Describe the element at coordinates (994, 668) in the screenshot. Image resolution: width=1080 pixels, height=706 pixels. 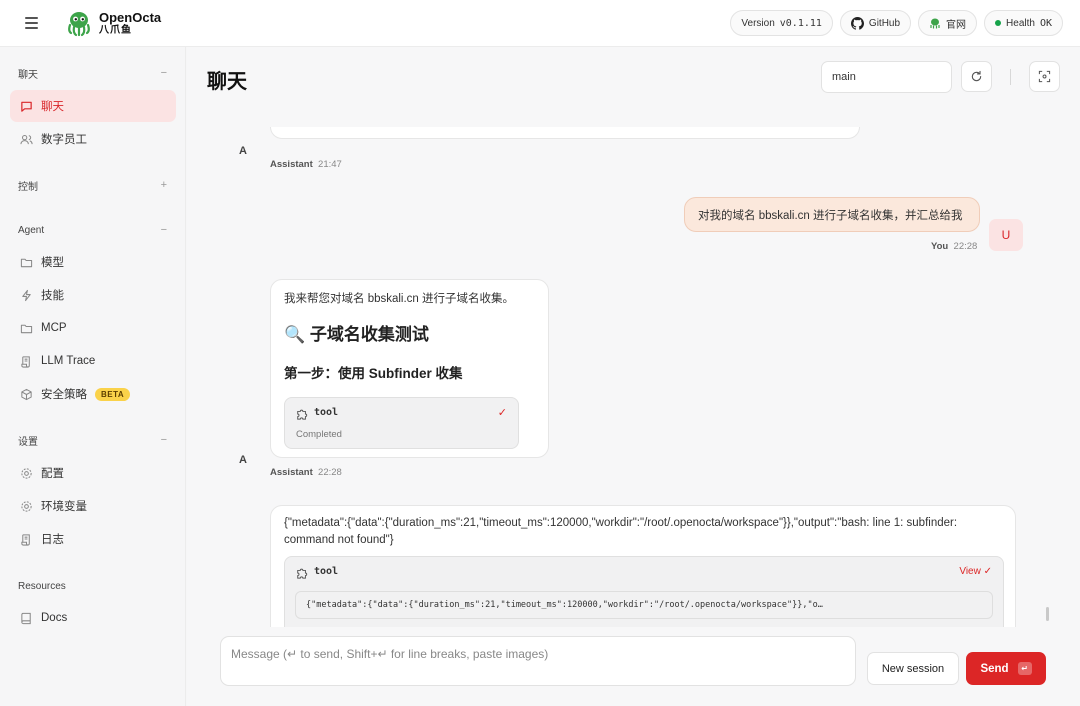
I see `send-label: Send` at that location.